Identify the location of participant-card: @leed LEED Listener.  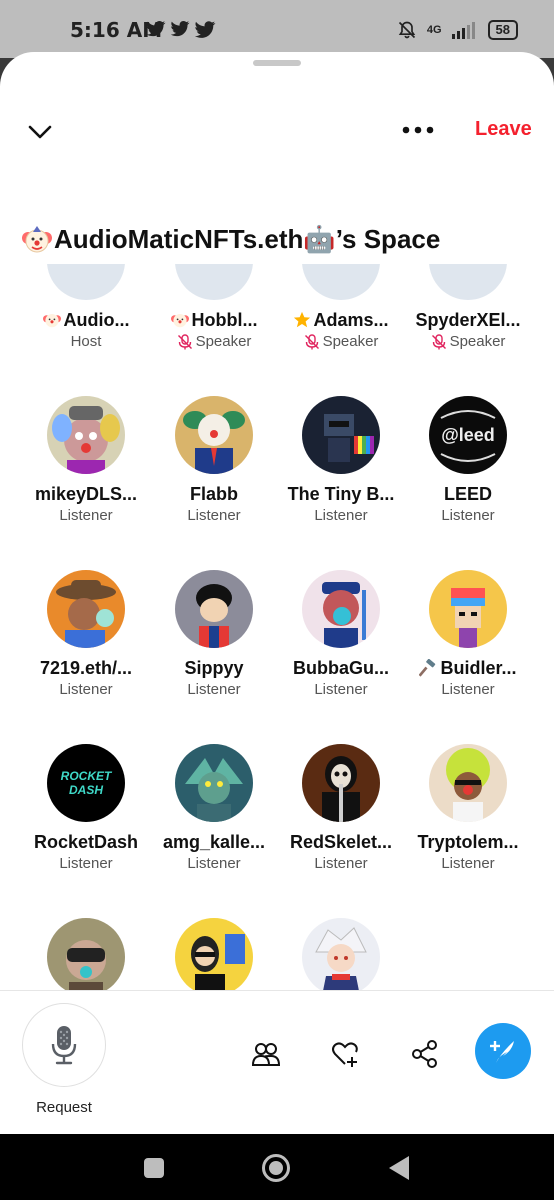
(468, 460).